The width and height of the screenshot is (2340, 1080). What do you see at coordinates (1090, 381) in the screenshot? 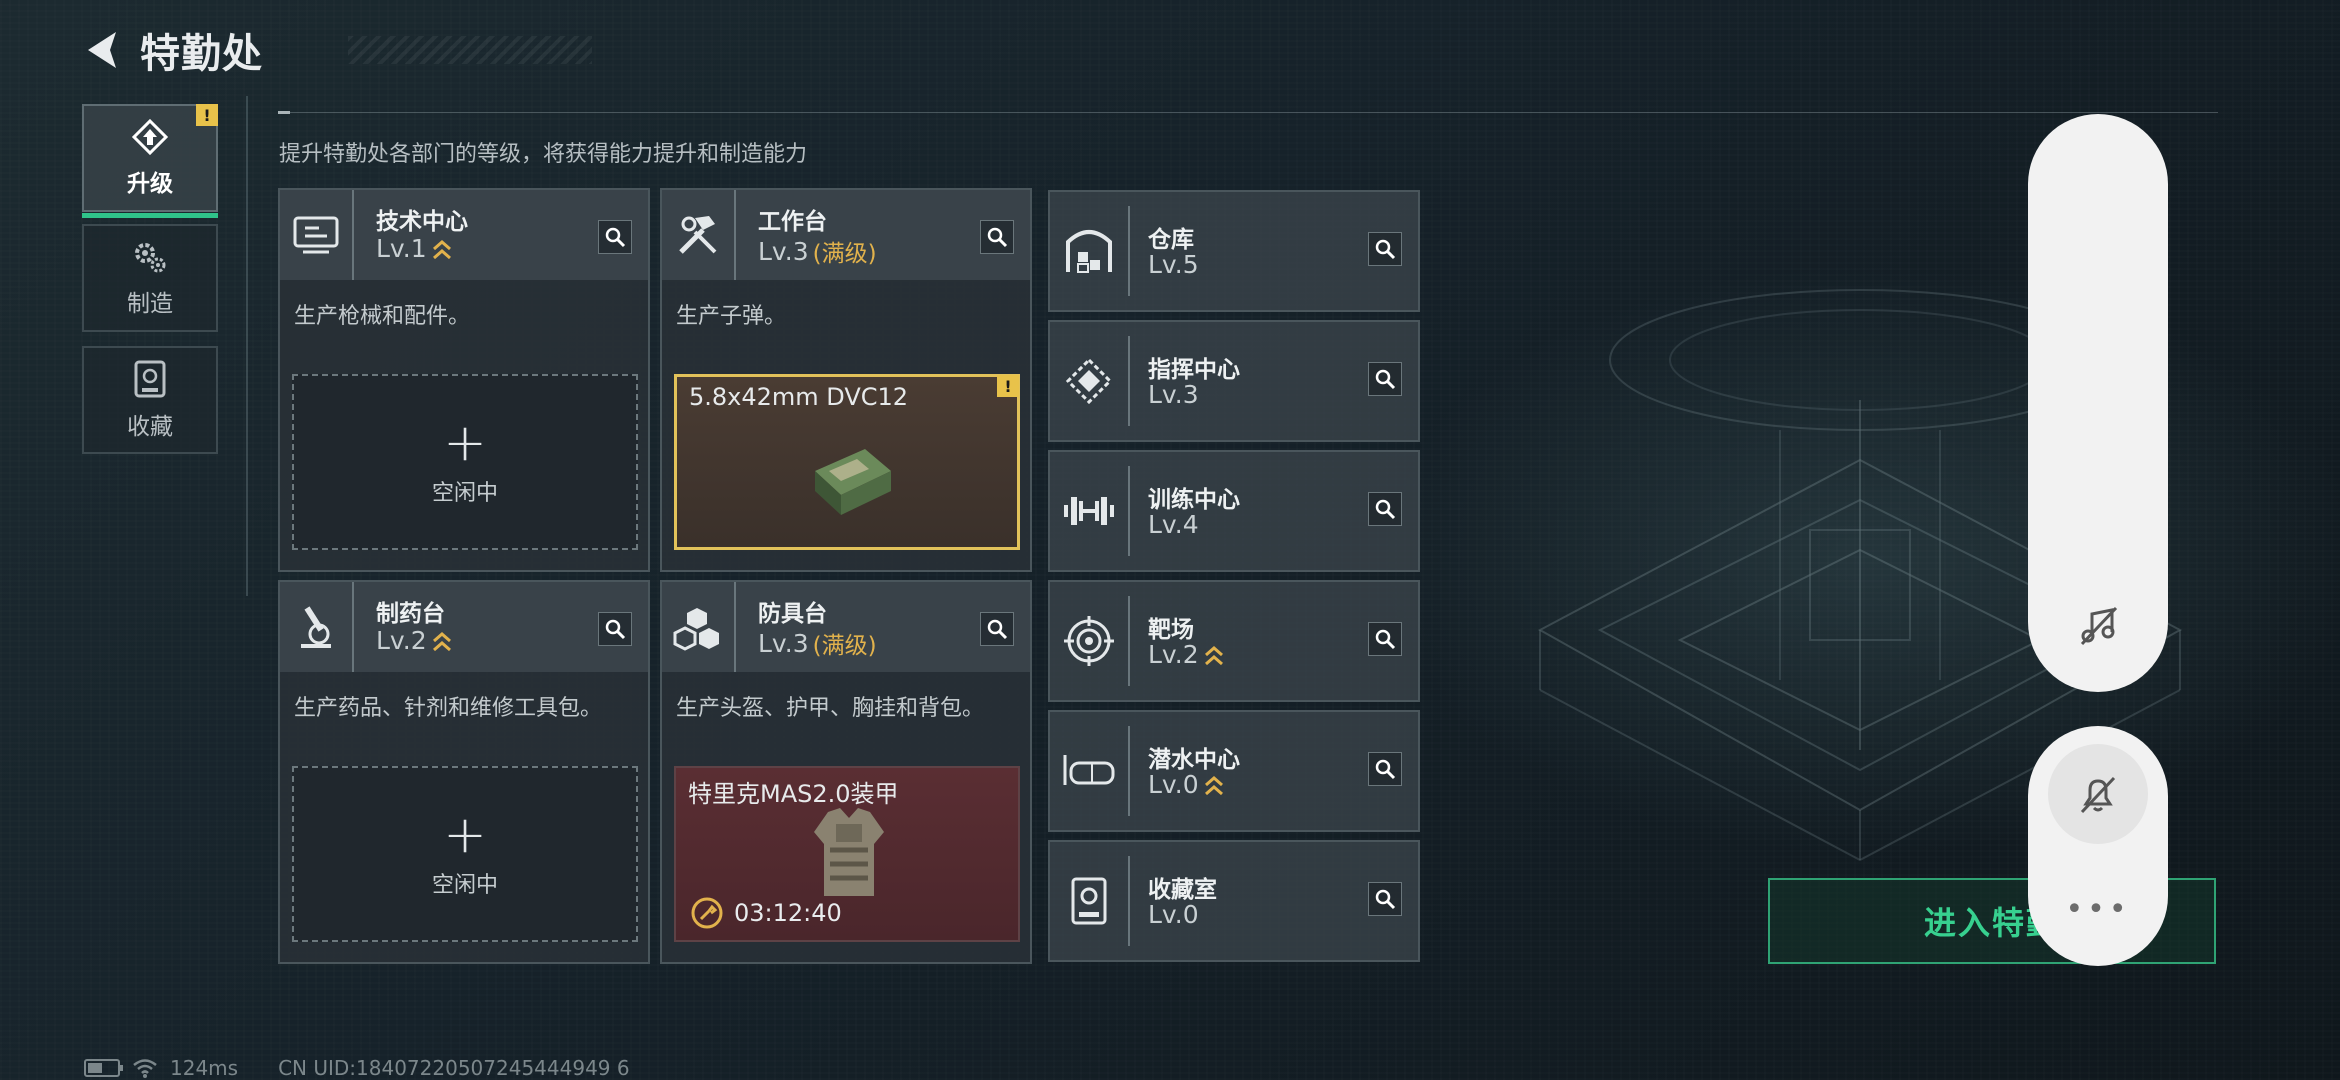
I see `chip-icon` at bounding box center [1090, 381].